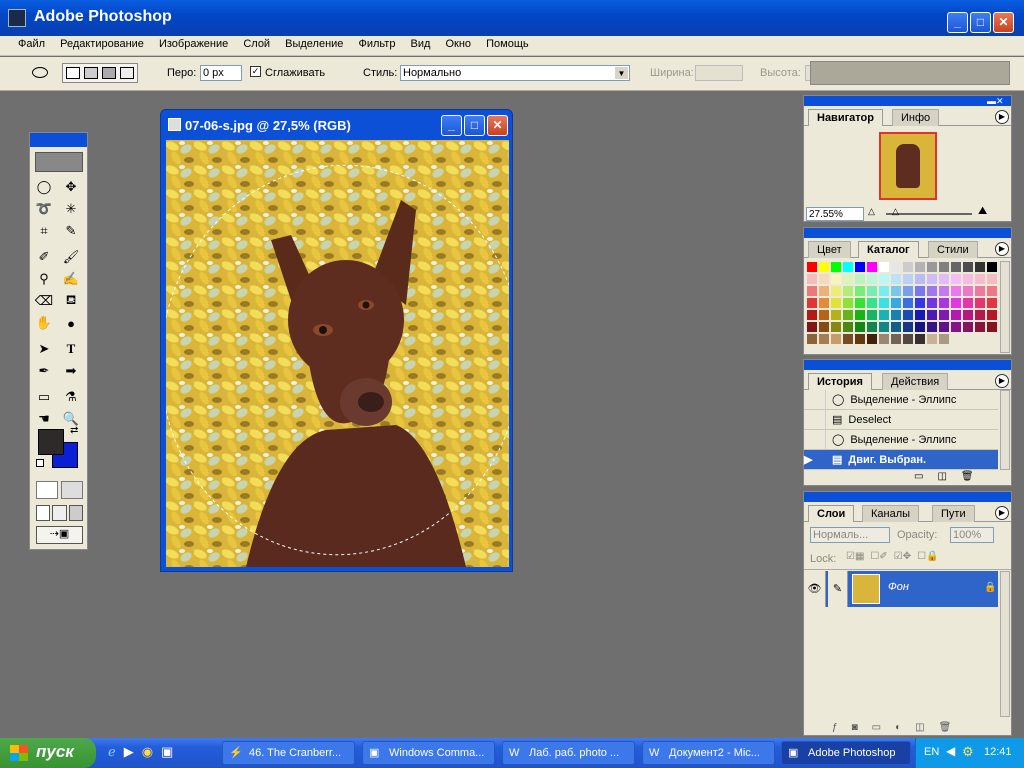 This screenshot has width=1024, height=768. I want to click on new-document-from-state-icon: ▭, so click(918, 476).